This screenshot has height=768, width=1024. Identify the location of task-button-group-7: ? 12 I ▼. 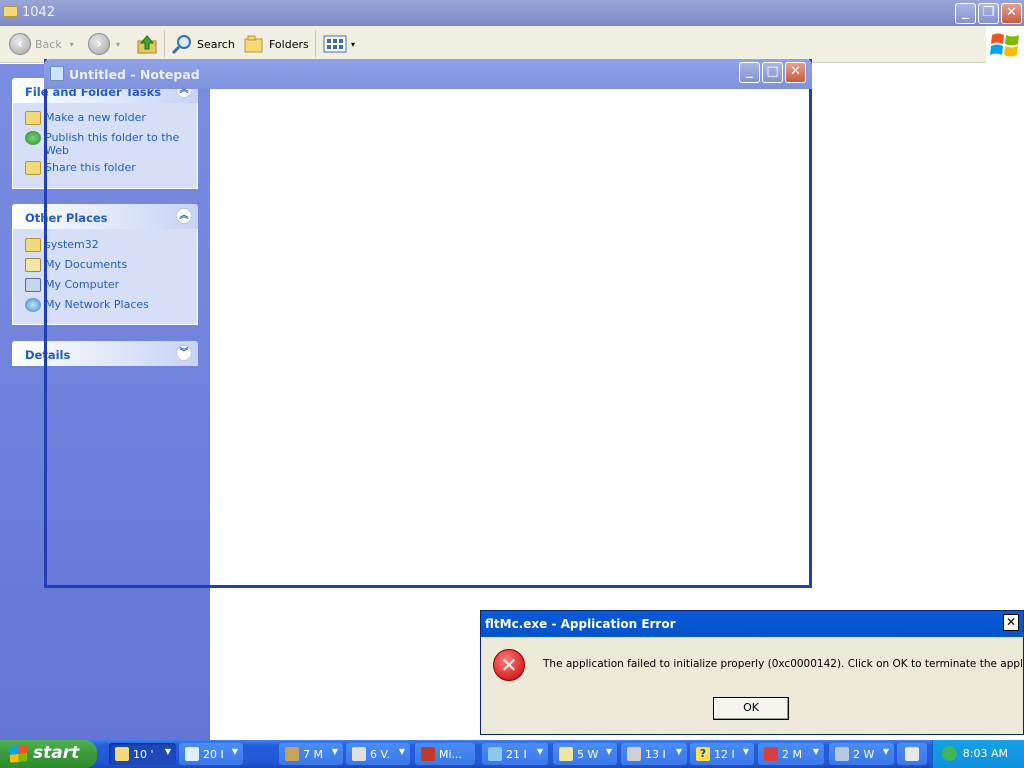
(722, 754).